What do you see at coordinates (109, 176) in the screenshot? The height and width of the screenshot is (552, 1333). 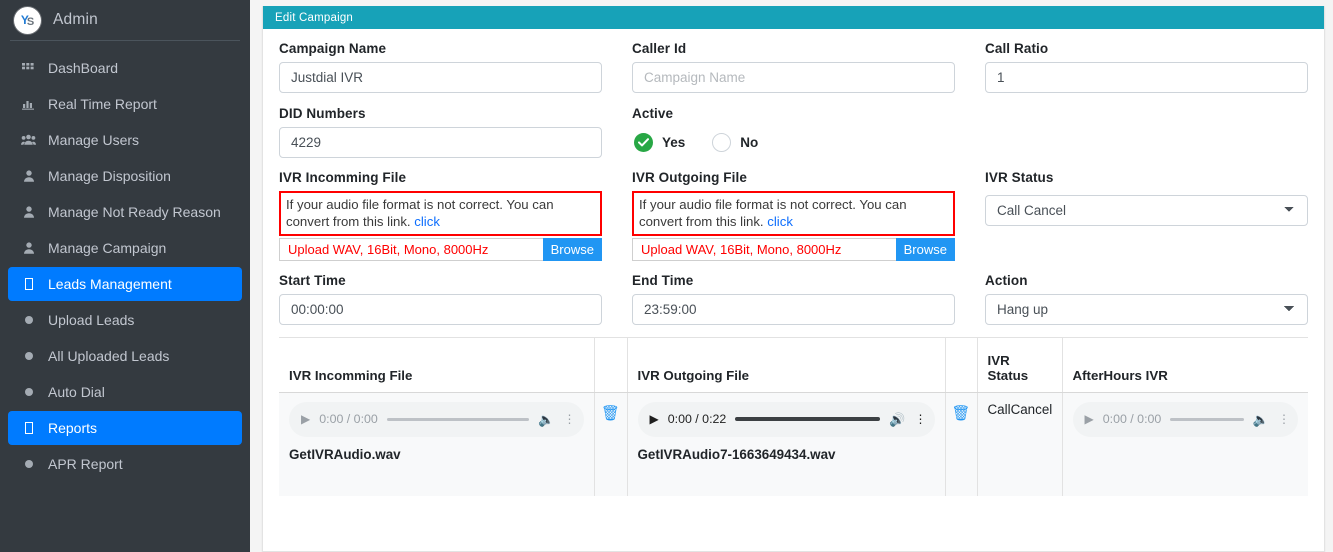 I see `sidebar-item-label: Manage Disposition` at bounding box center [109, 176].